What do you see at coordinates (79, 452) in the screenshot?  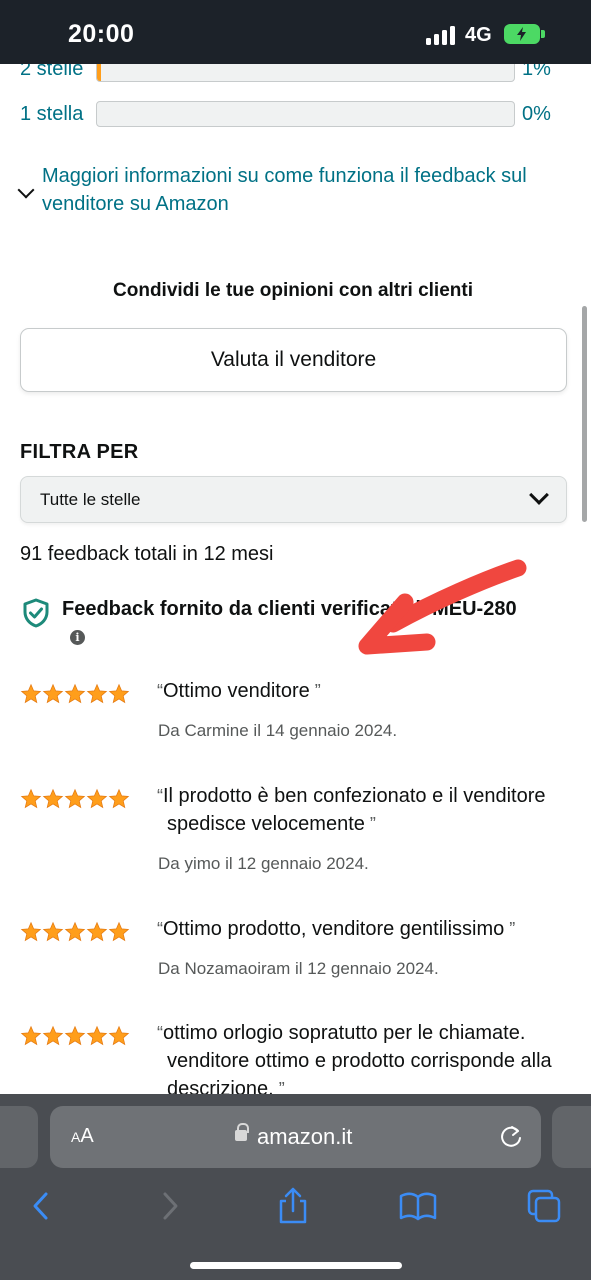 I see `filter-heading: FILTRA PER` at bounding box center [79, 452].